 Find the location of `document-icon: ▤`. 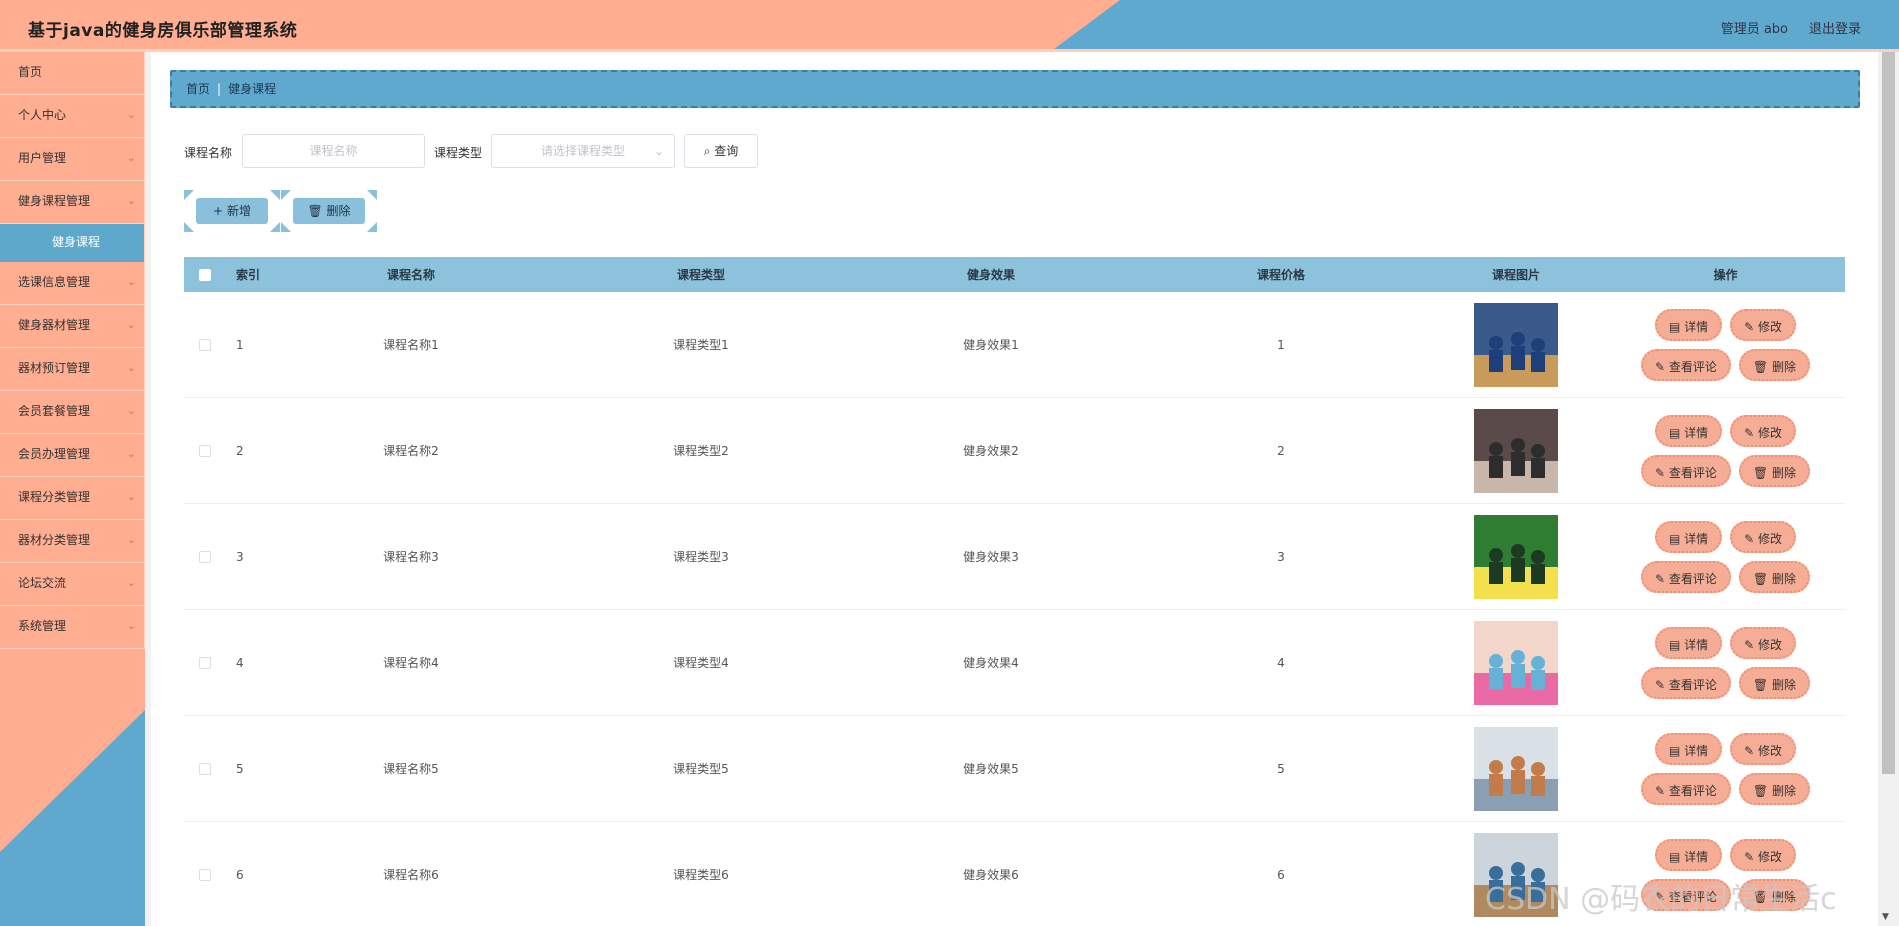

document-icon: ▤ is located at coordinates (1676, 644).